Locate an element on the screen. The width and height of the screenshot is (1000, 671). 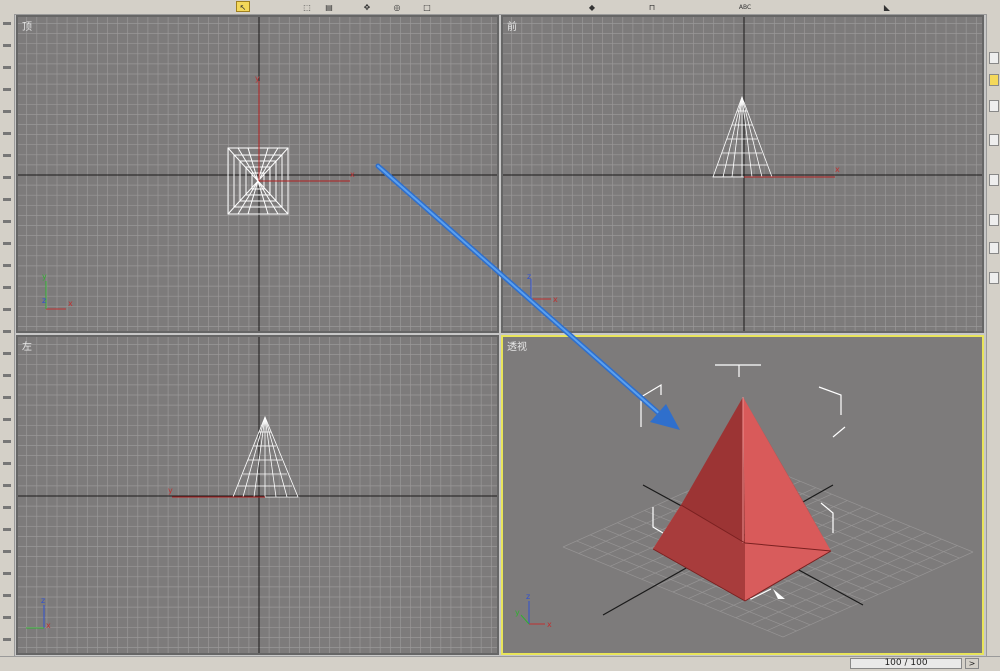
render-setup-icon: ◣ is located at coordinates (887, 6).